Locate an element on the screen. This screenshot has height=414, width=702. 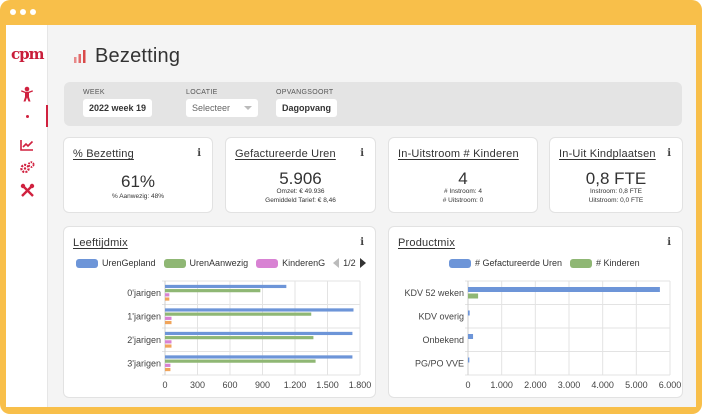
y-tick-label: 3'jarigen is located at coordinates (144, 363).